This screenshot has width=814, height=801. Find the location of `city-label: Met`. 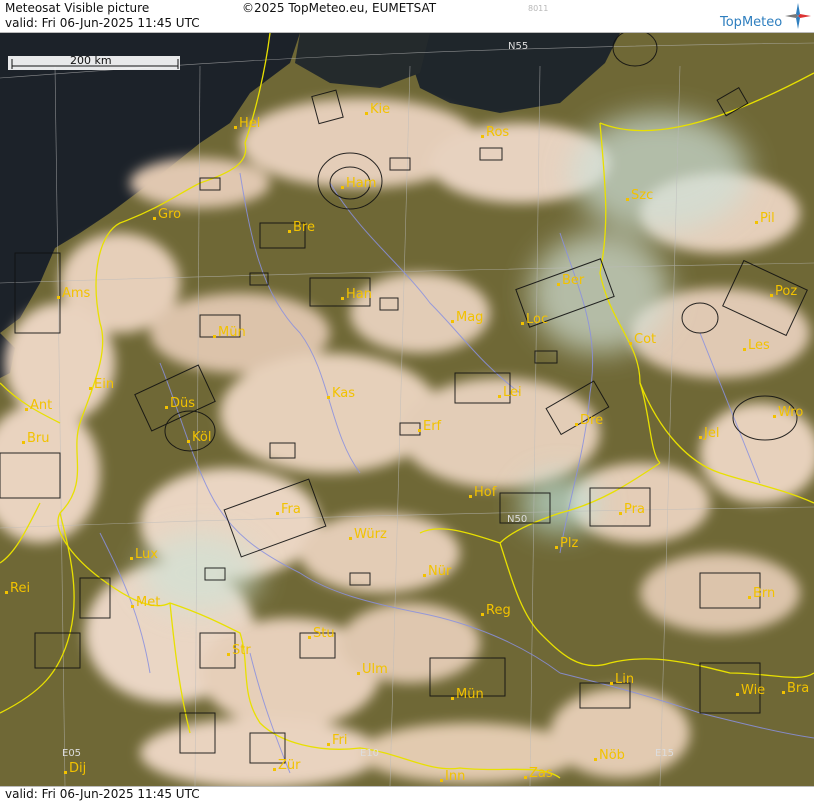

city-label: Met is located at coordinates (148, 602).